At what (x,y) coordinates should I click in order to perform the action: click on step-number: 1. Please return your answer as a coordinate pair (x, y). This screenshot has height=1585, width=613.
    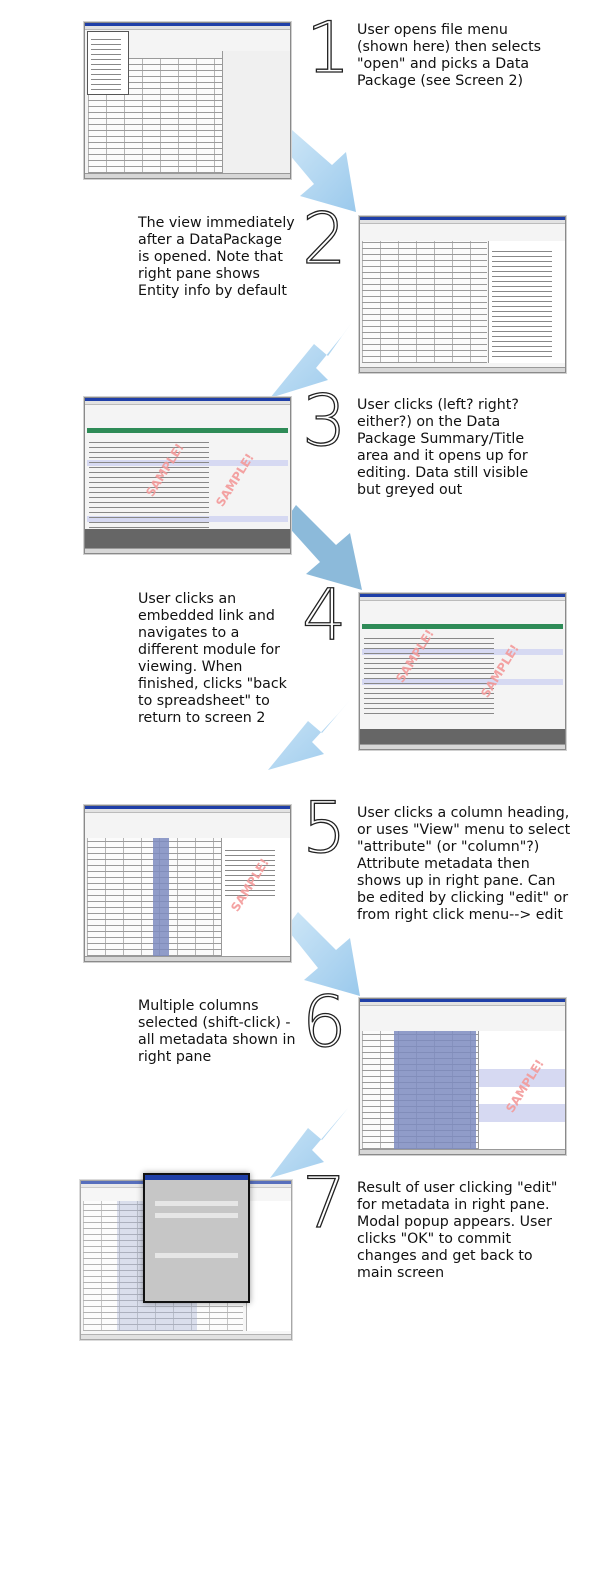
    Looking at the image, I should click on (328, 48).